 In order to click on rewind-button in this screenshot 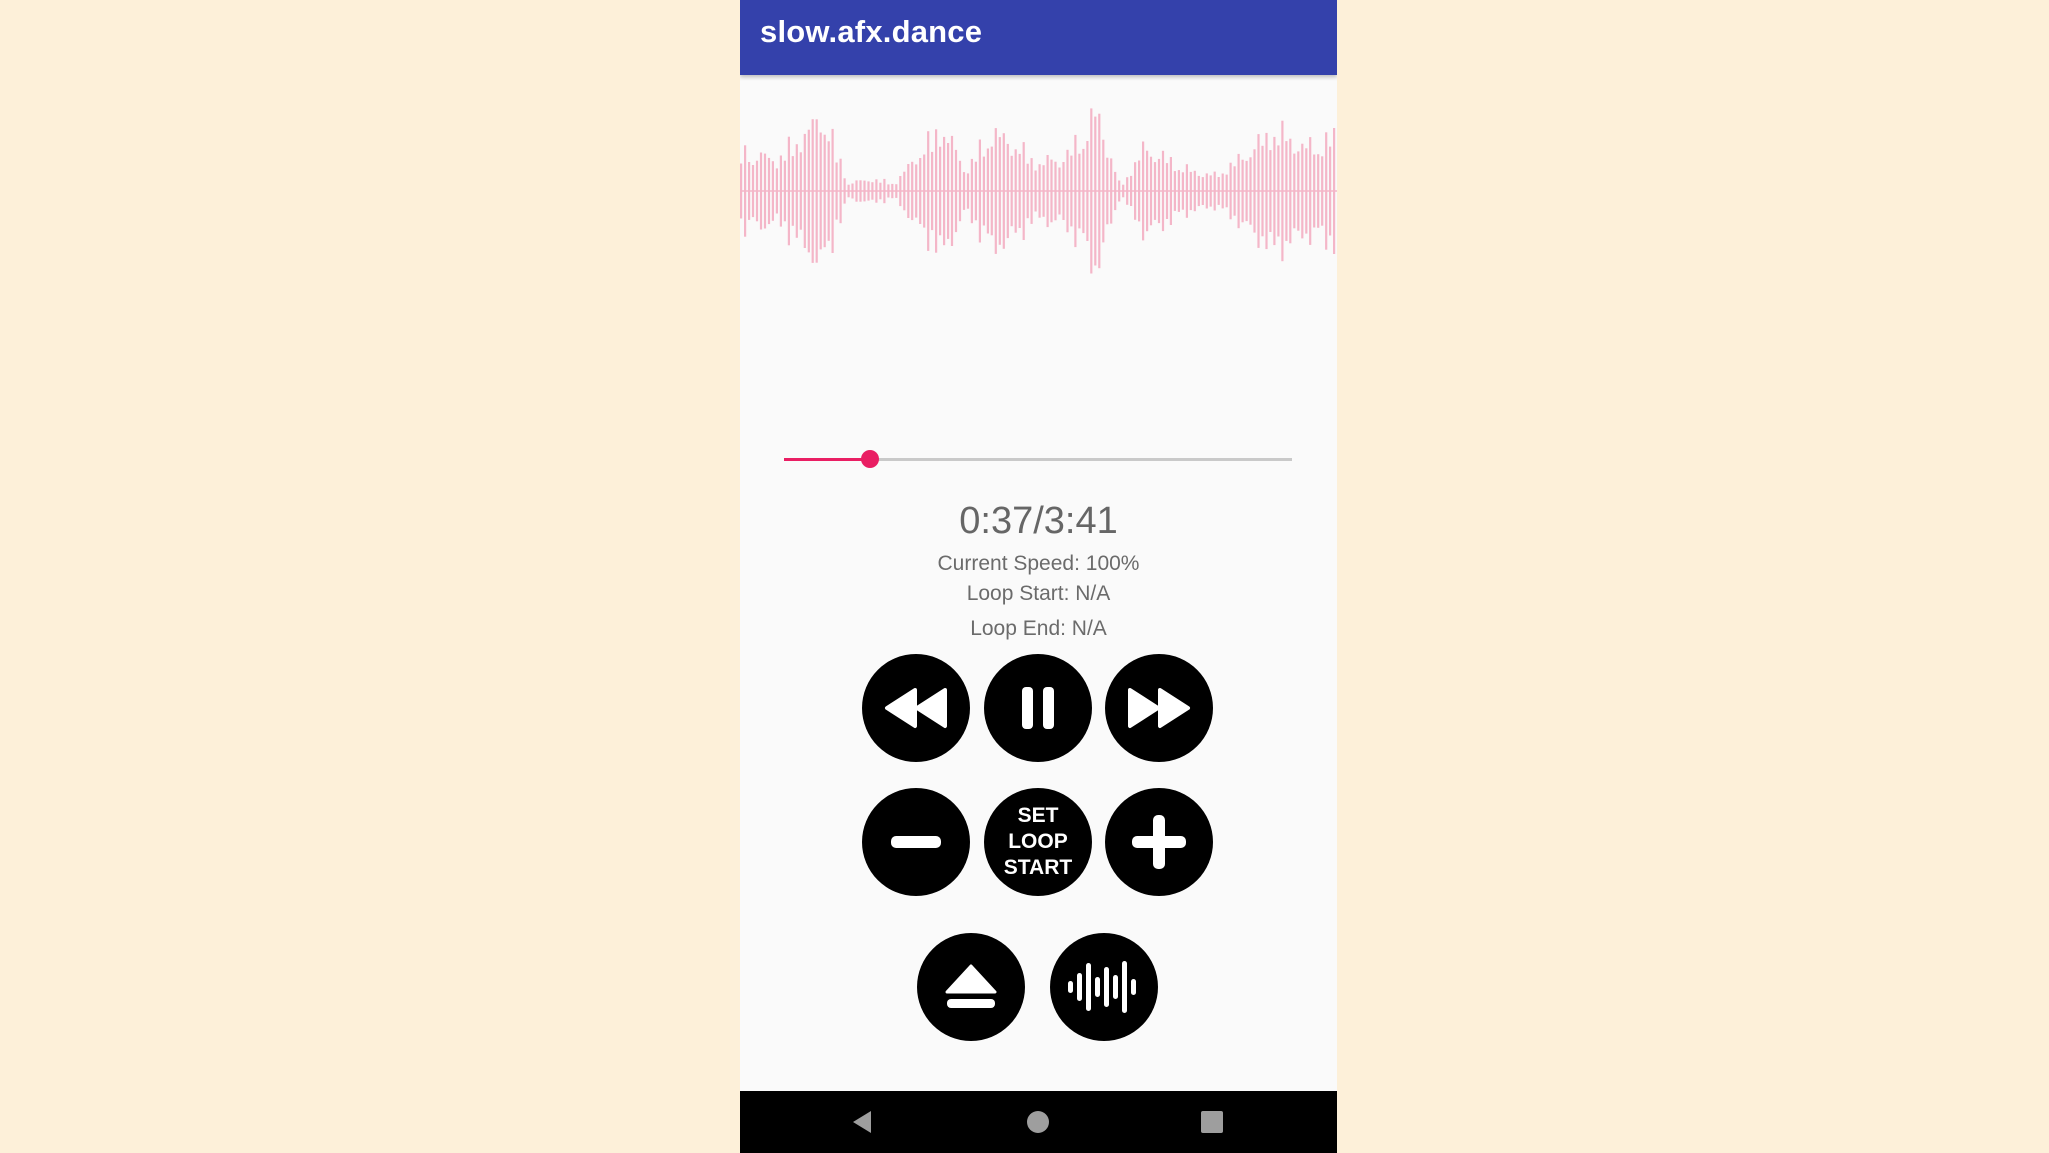, I will do `click(916, 708)`.